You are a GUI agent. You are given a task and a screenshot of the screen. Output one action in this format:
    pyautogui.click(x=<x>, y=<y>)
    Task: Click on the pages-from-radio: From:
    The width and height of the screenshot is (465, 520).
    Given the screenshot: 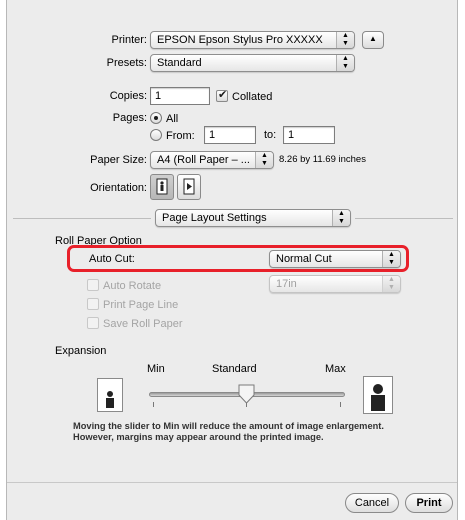 What is the action you would take?
    pyautogui.click(x=172, y=135)
    